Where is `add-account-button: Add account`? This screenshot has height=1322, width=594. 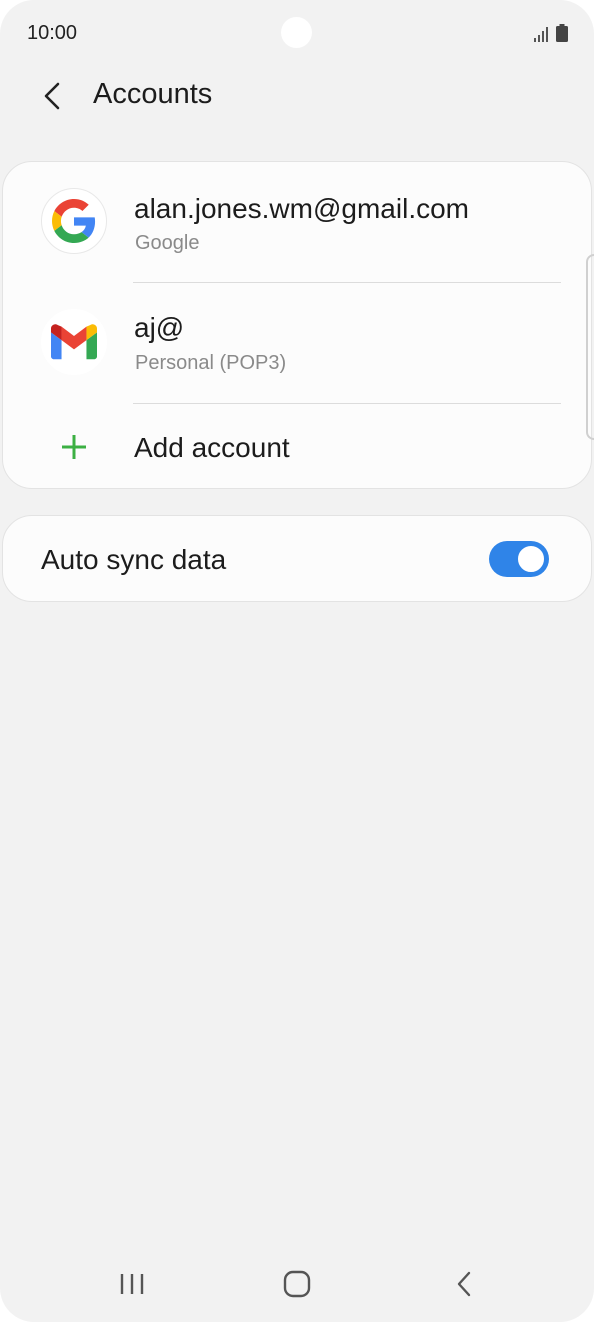
add-account-button: Add account is located at coordinates (297, 446).